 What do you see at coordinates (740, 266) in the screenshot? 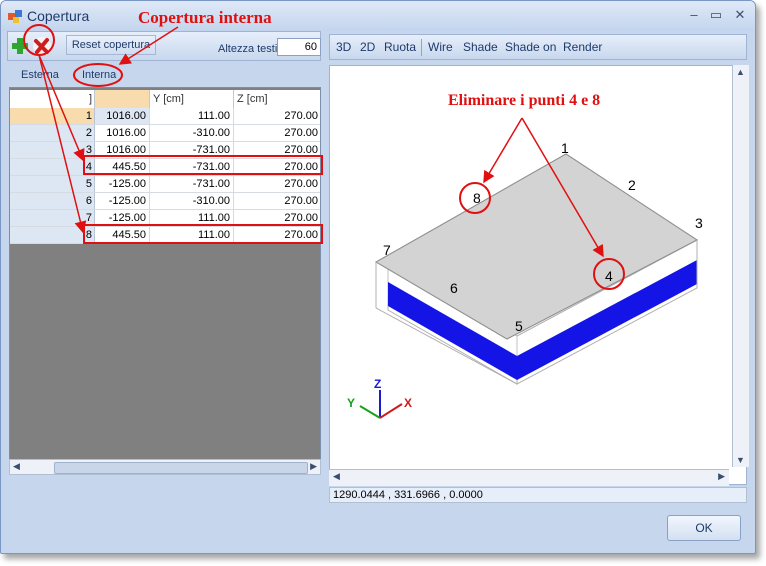
I see `viewport-vertical-scrollbar: ▲ ▼` at bounding box center [740, 266].